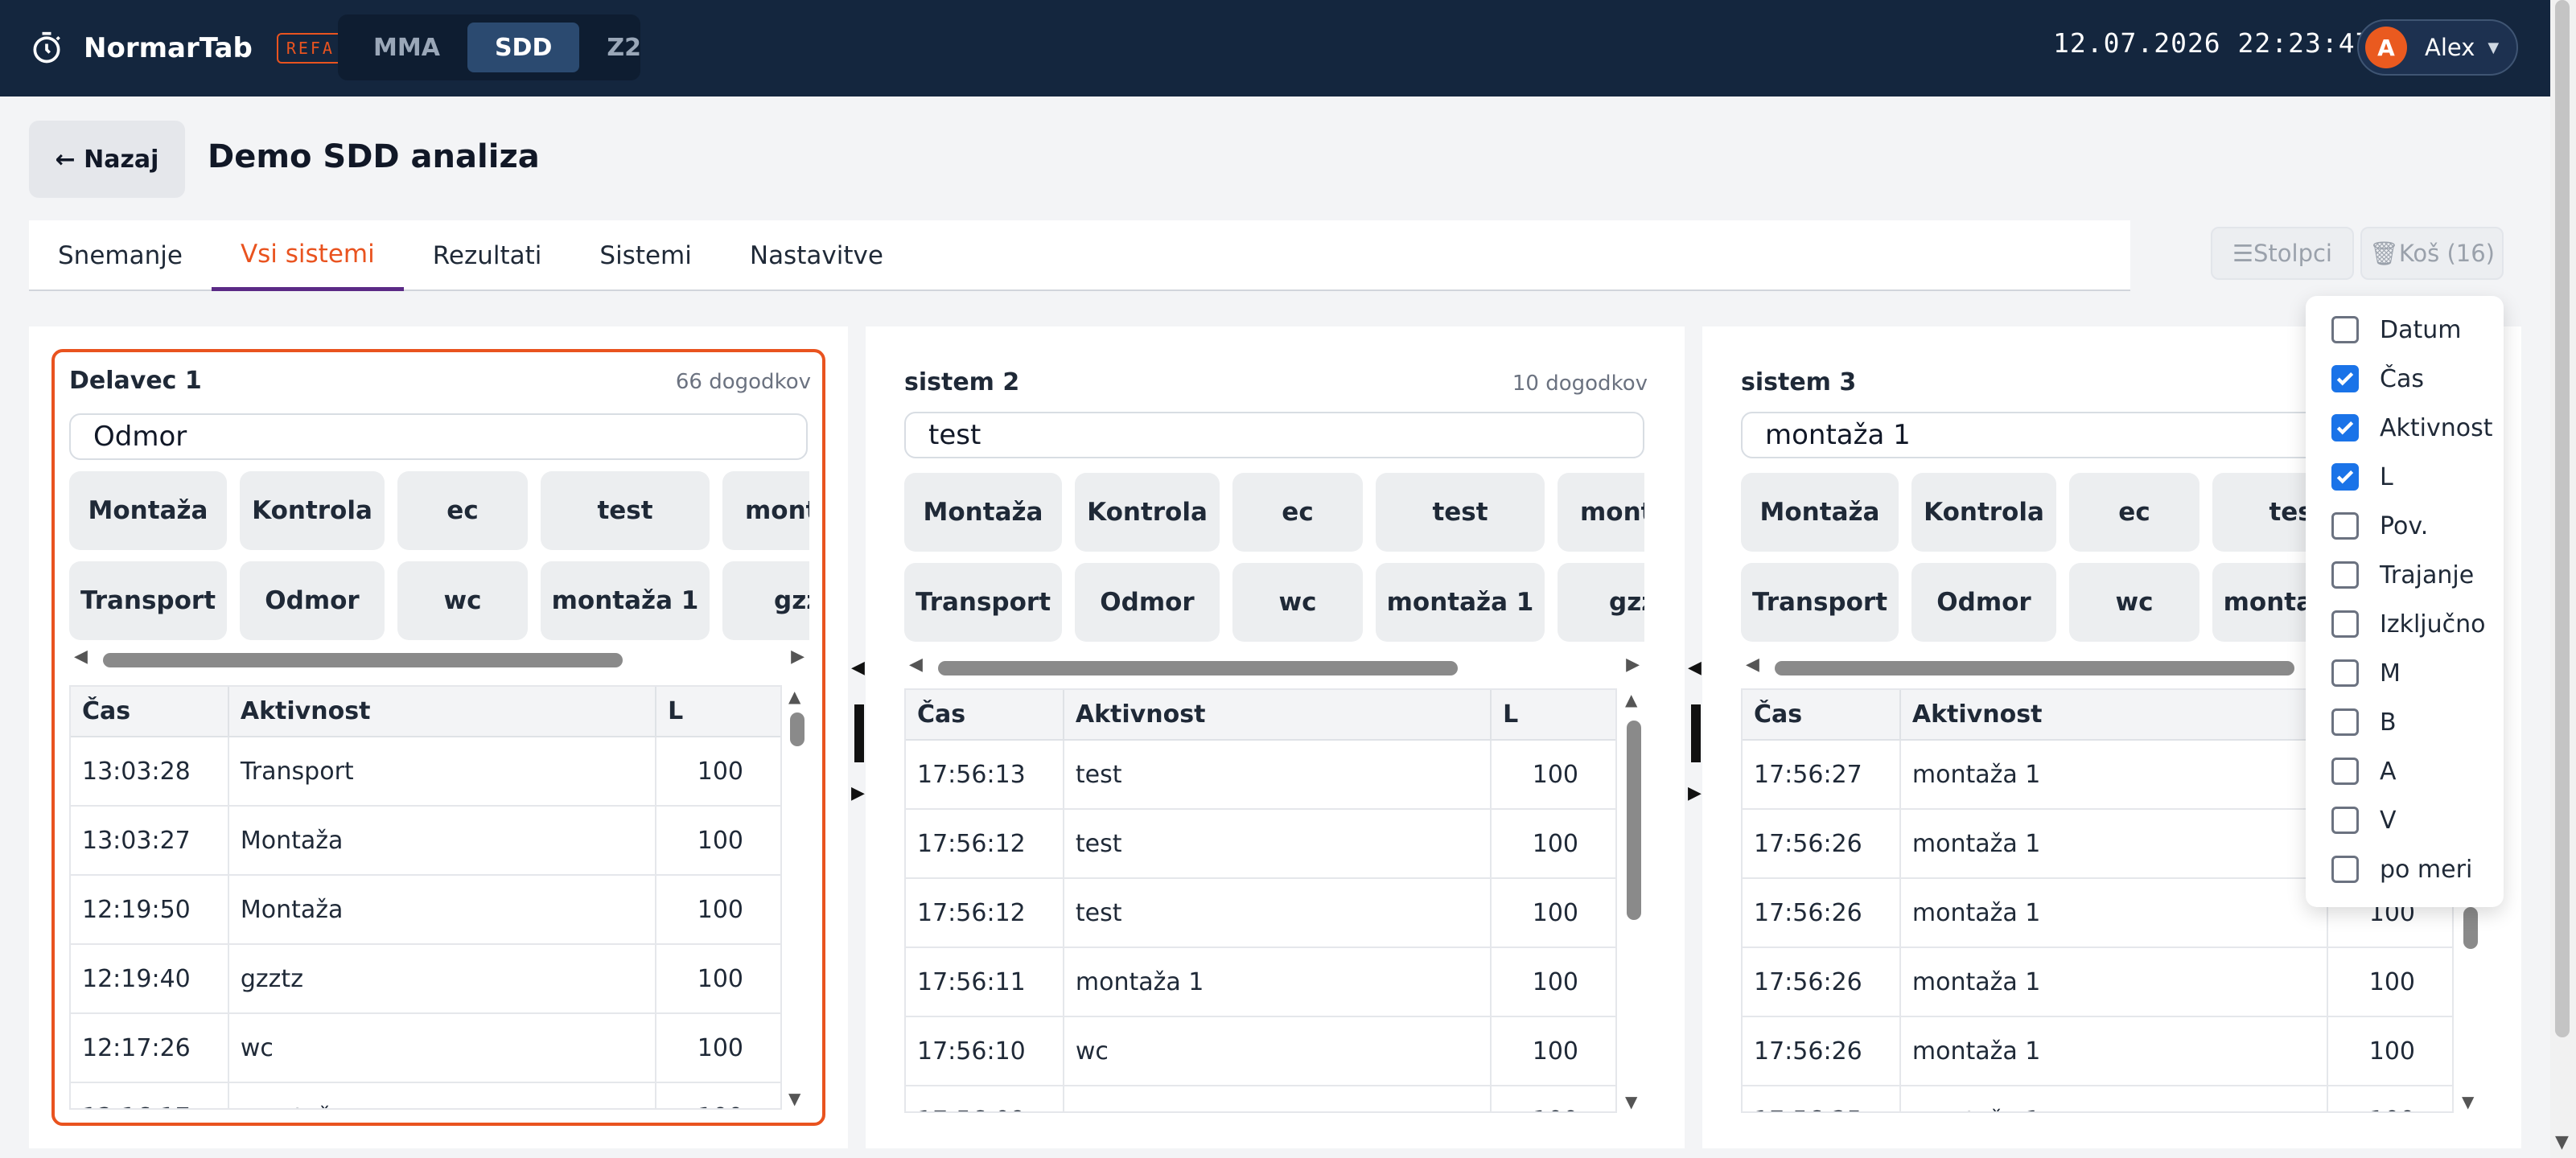 The width and height of the screenshot is (2576, 1158). What do you see at coordinates (425, 841) in the screenshot?
I see `table-row: 13:03:27 Montaža 100` at bounding box center [425, 841].